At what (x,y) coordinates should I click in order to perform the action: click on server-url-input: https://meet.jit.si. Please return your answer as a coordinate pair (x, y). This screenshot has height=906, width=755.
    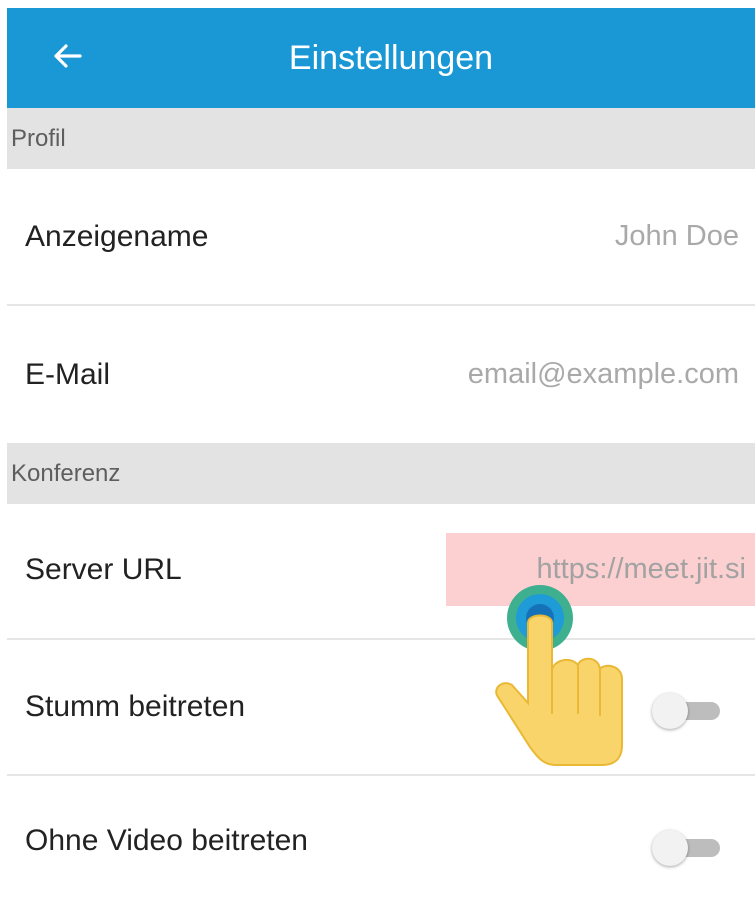
    Looking at the image, I should click on (596, 569).